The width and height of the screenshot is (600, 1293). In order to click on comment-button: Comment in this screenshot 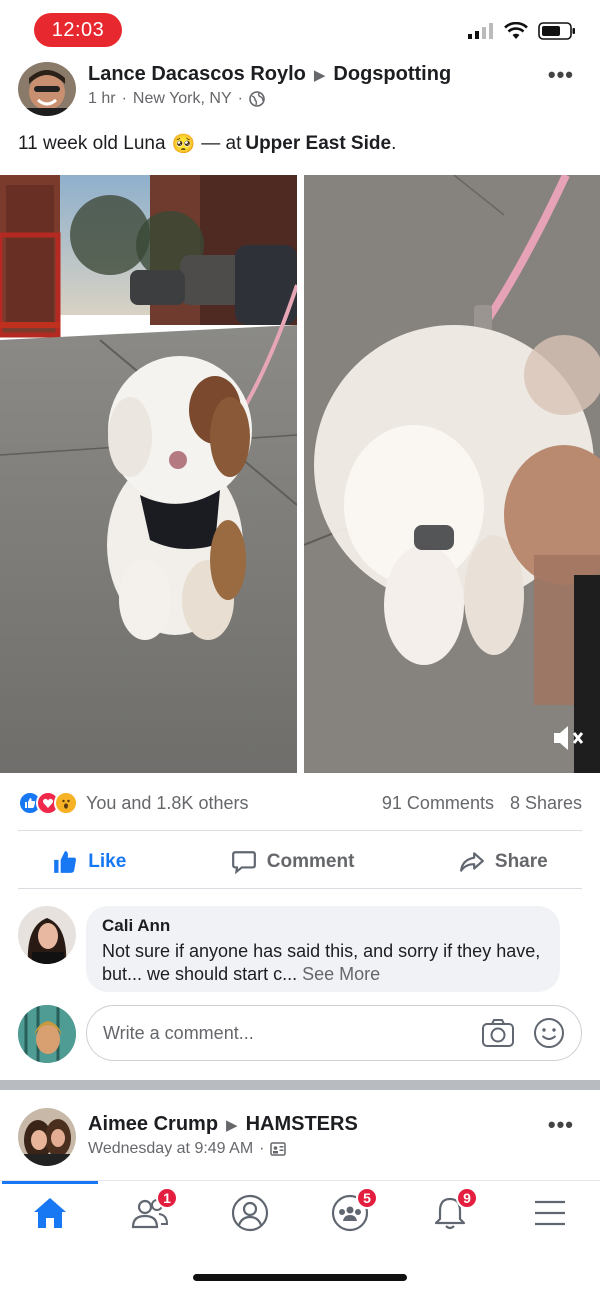, I will do `click(293, 862)`.